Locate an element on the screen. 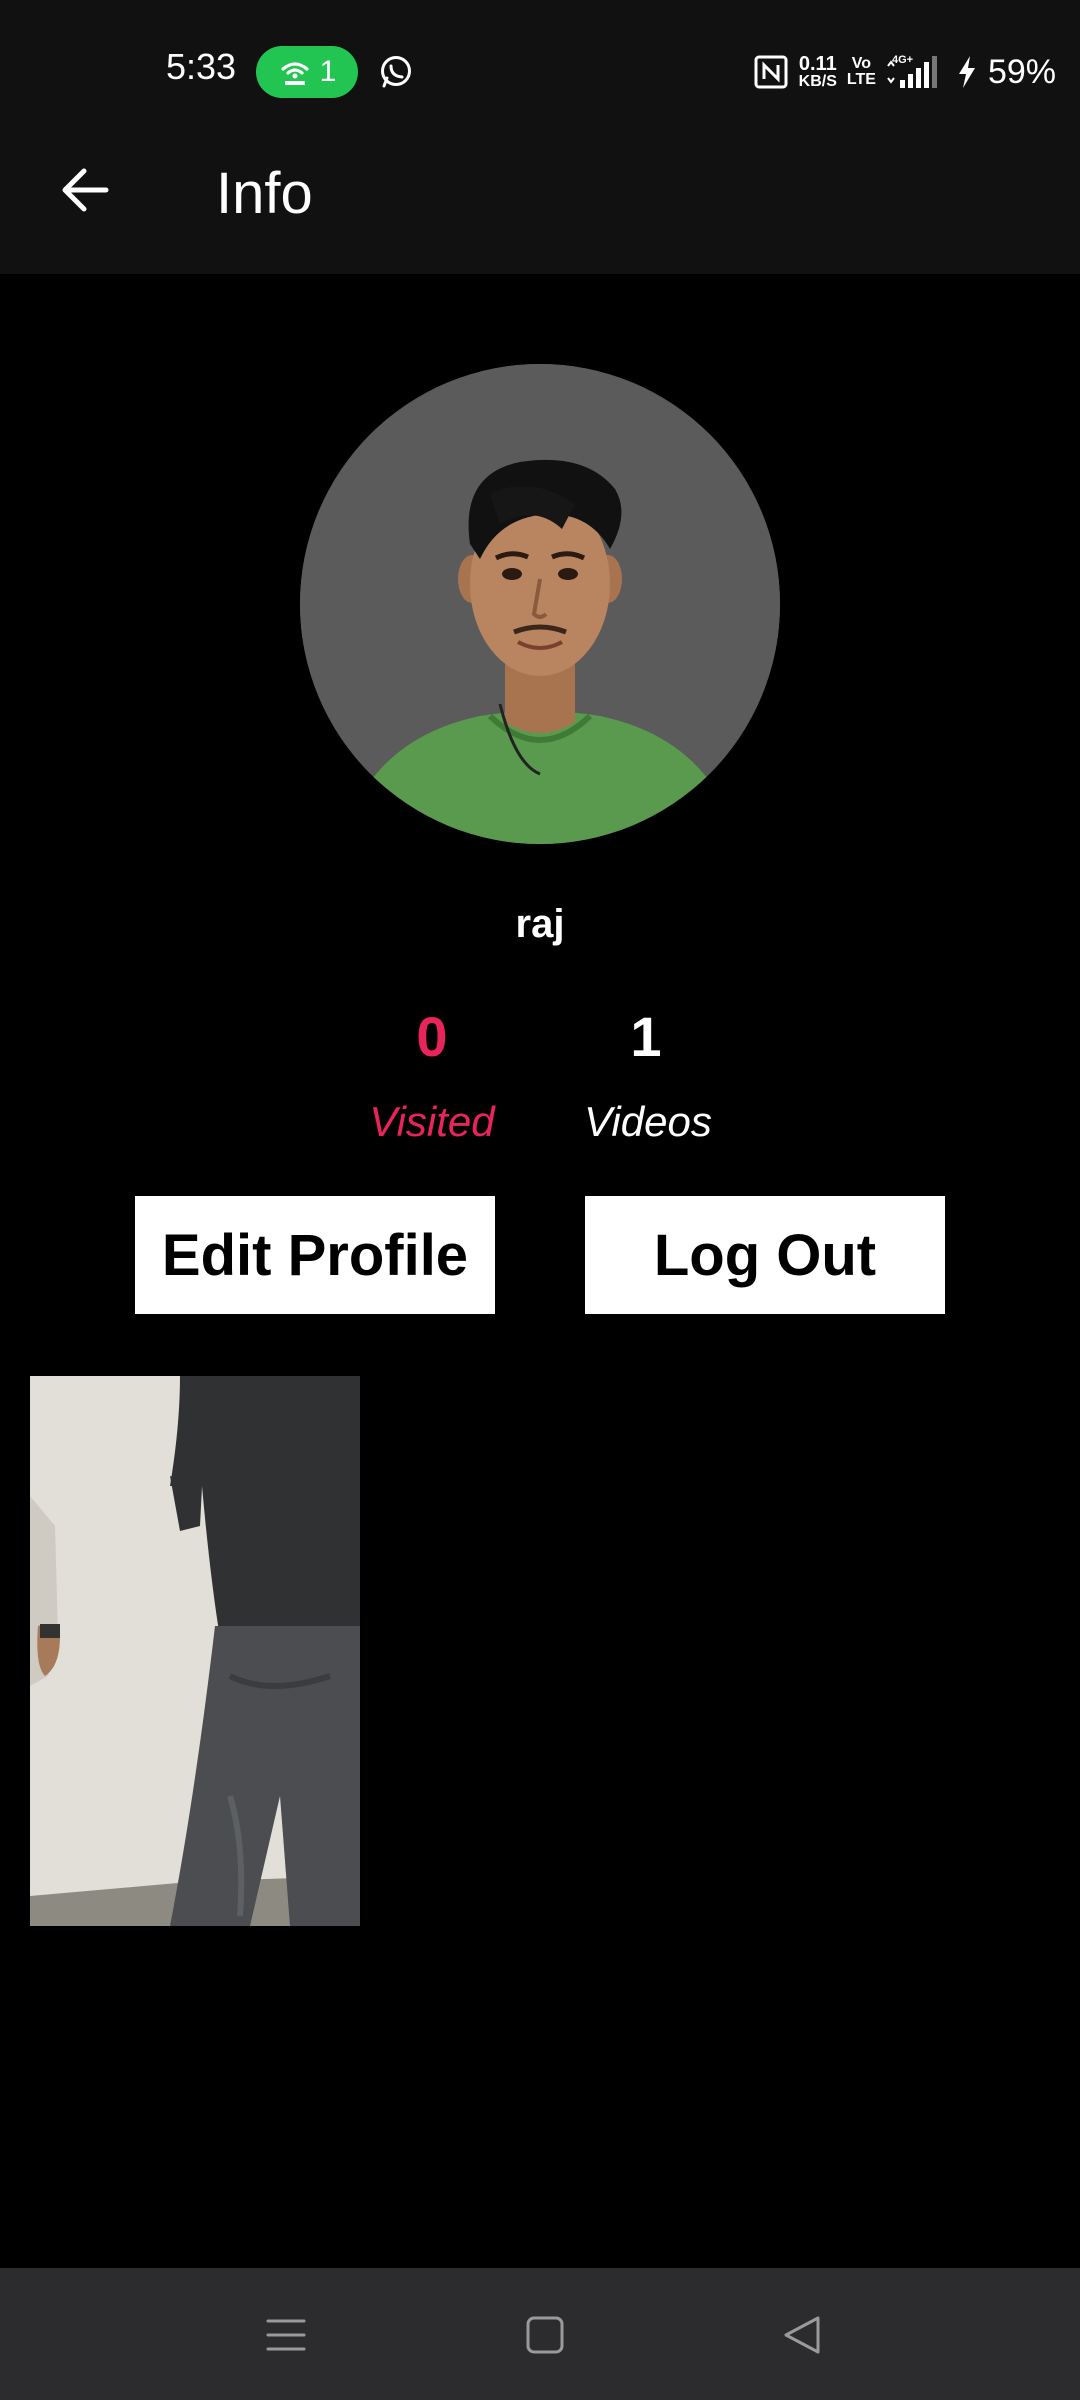  network-speed-unit: KB/S is located at coordinates (817, 81).